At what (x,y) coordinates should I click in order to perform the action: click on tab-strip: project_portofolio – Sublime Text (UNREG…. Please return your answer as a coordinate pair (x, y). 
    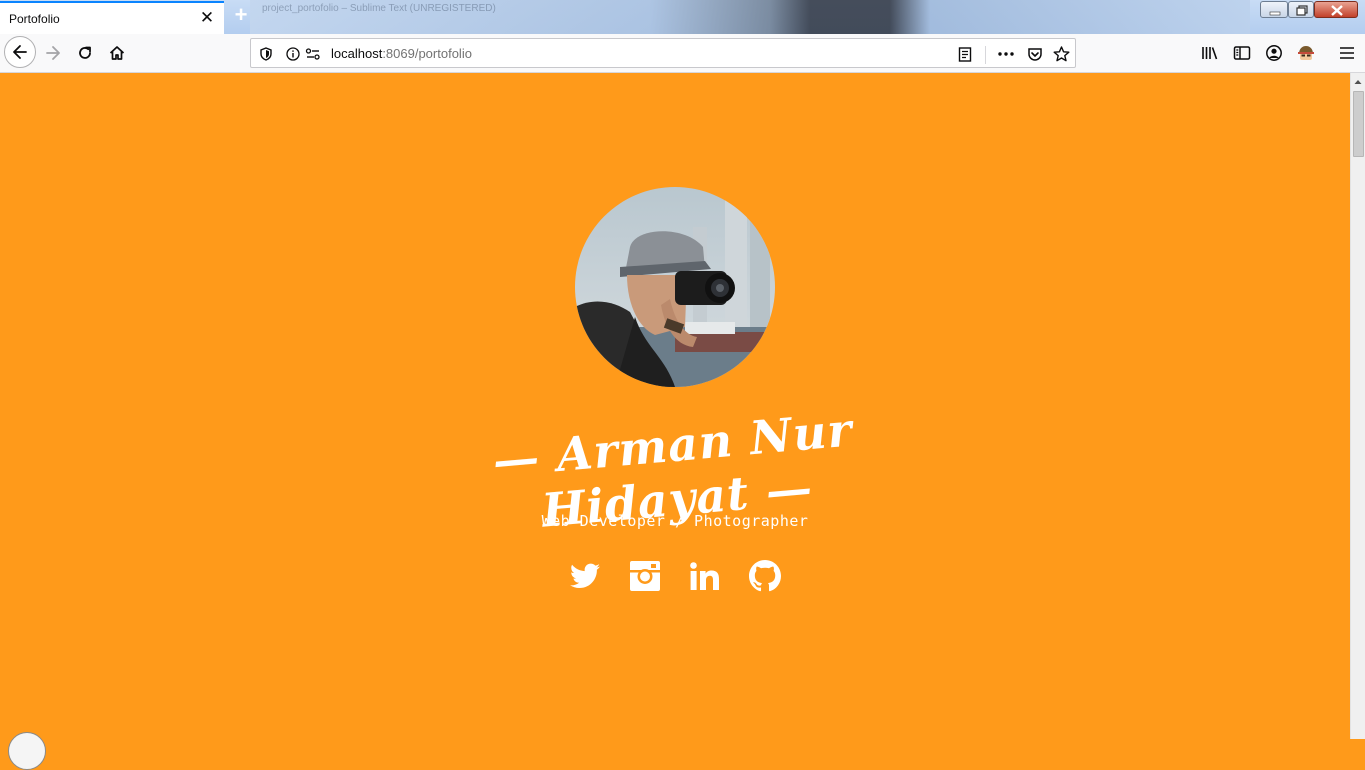
    Looking at the image, I should click on (682, 17).